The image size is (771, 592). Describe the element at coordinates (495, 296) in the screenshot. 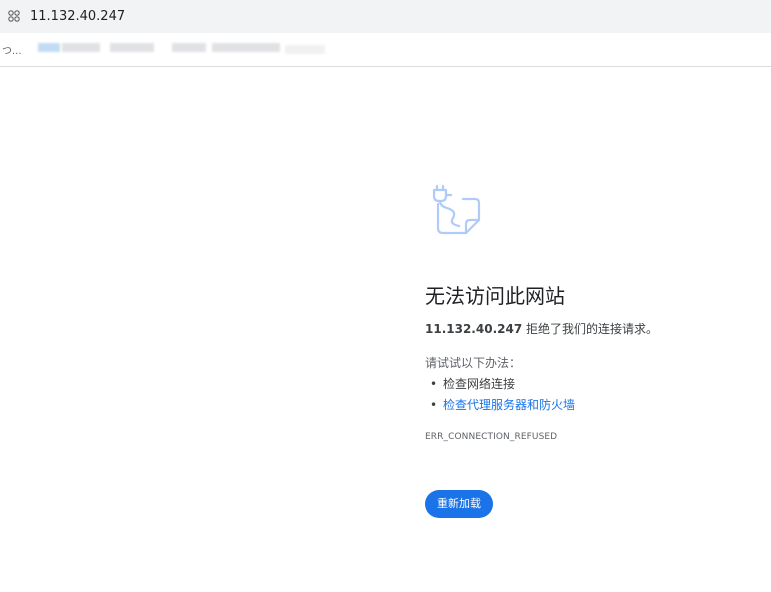

I see `page-title: 无法访问此网站` at that location.